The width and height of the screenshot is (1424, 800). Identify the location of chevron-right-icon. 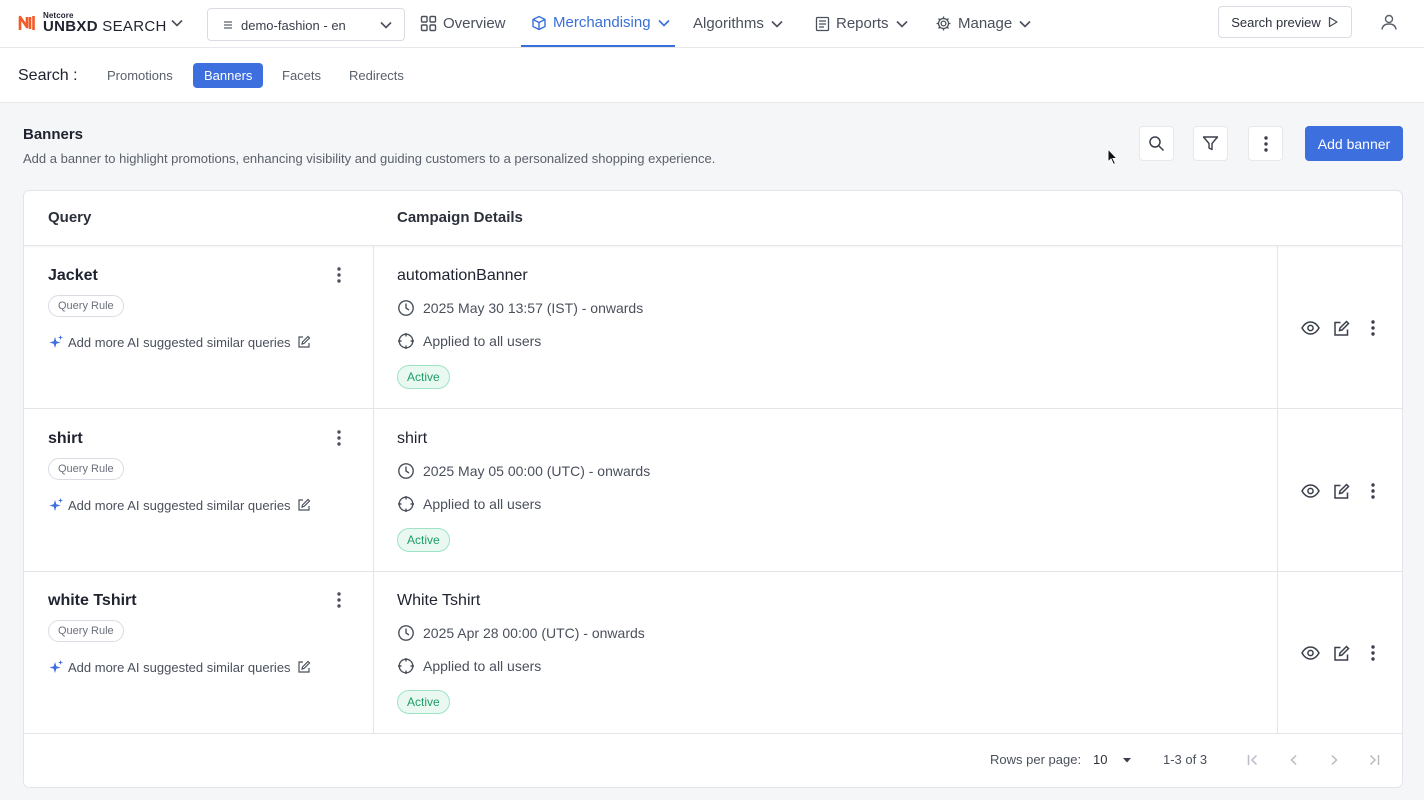
(1334, 760).